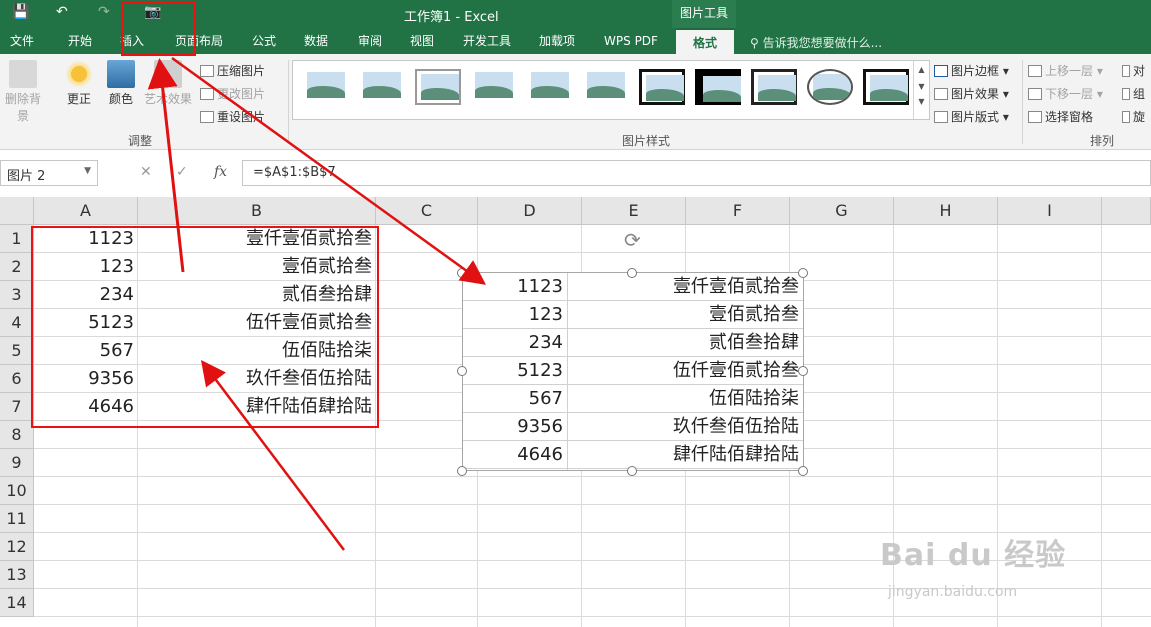 The height and width of the screenshot is (627, 1151). I want to click on cell-a: 567, so click(84, 351).